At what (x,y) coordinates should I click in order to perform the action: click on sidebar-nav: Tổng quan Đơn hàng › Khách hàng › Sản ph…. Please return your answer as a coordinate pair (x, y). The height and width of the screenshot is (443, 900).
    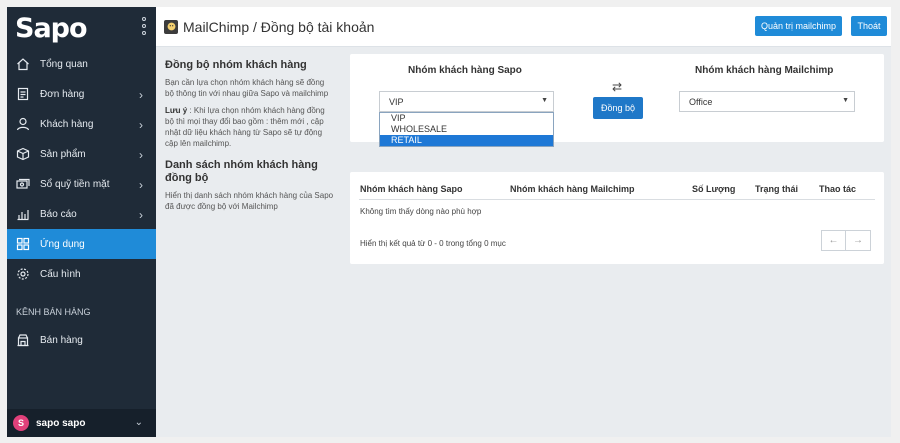
    Looking at the image, I should click on (81, 169).